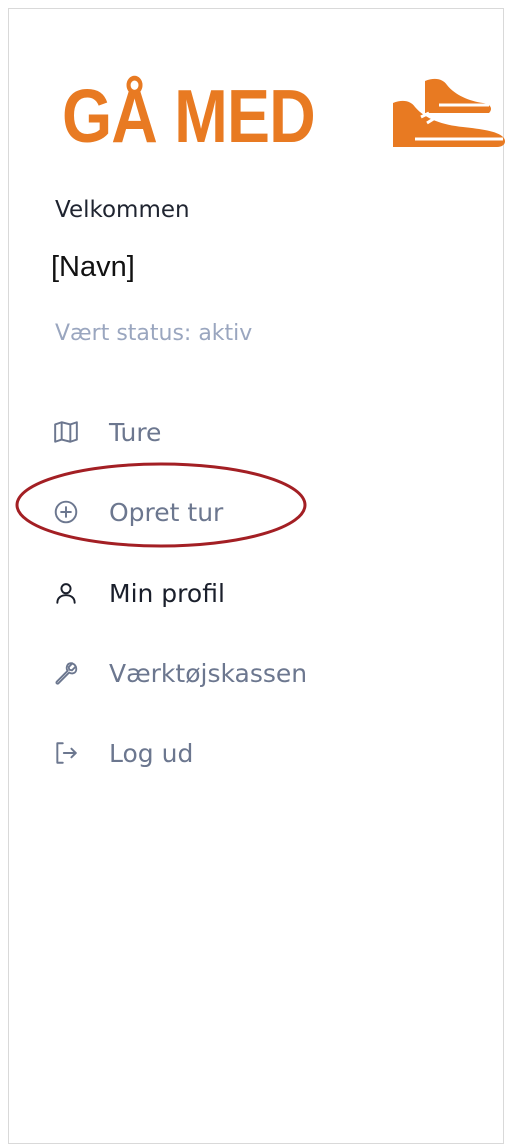  I want to click on plus-circle-icon, so click(66, 512).